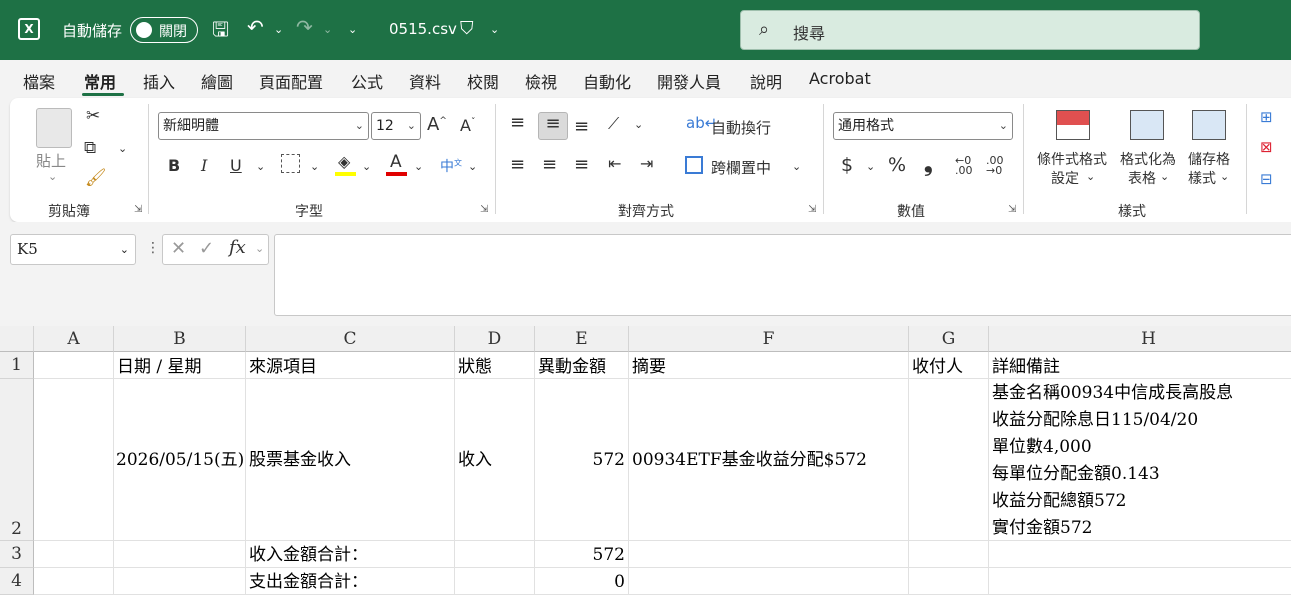  What do you see at coordinates (949, 365) in the screenshot?
I see `cell-g1: 收付人` at bounding box center [949, 365].